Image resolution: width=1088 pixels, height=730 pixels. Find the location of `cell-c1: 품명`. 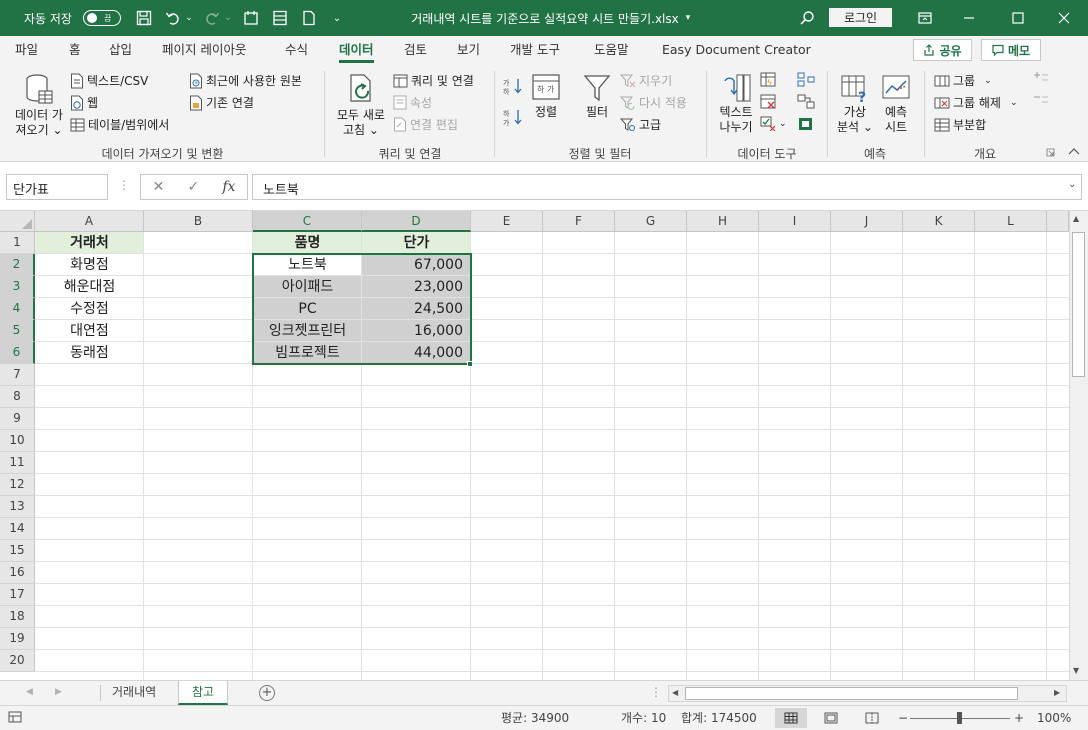

cell-c1: 품명 is located at coordinates (307, 243).